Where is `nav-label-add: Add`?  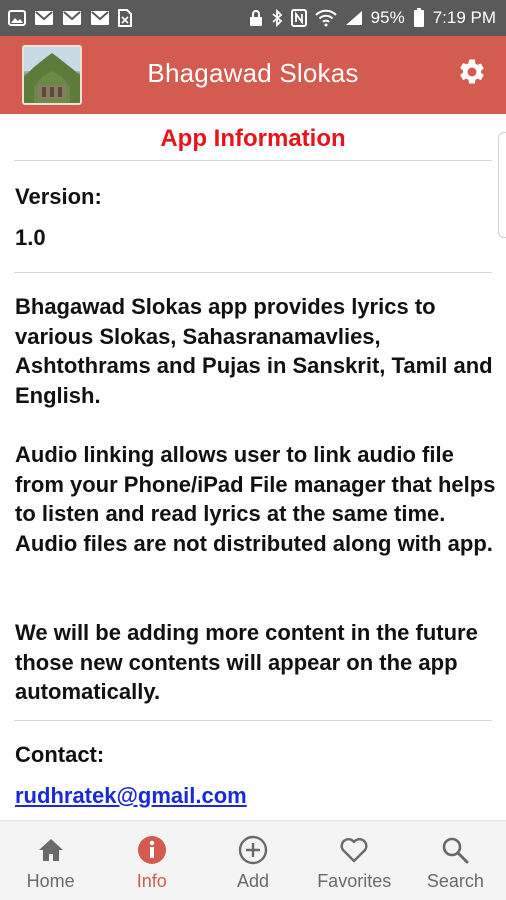 nav-label-add: Add is located at coordinates (253, 881).